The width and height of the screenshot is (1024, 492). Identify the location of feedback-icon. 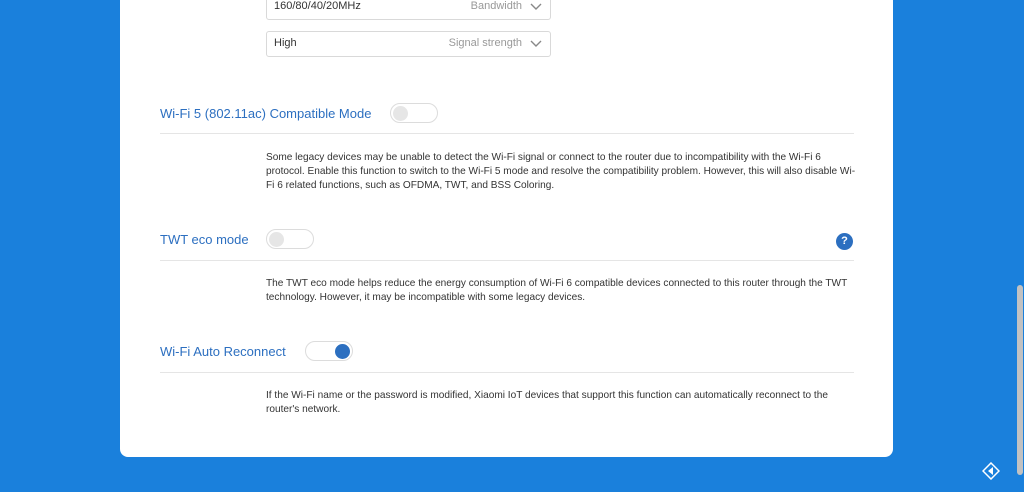
(991, 471).